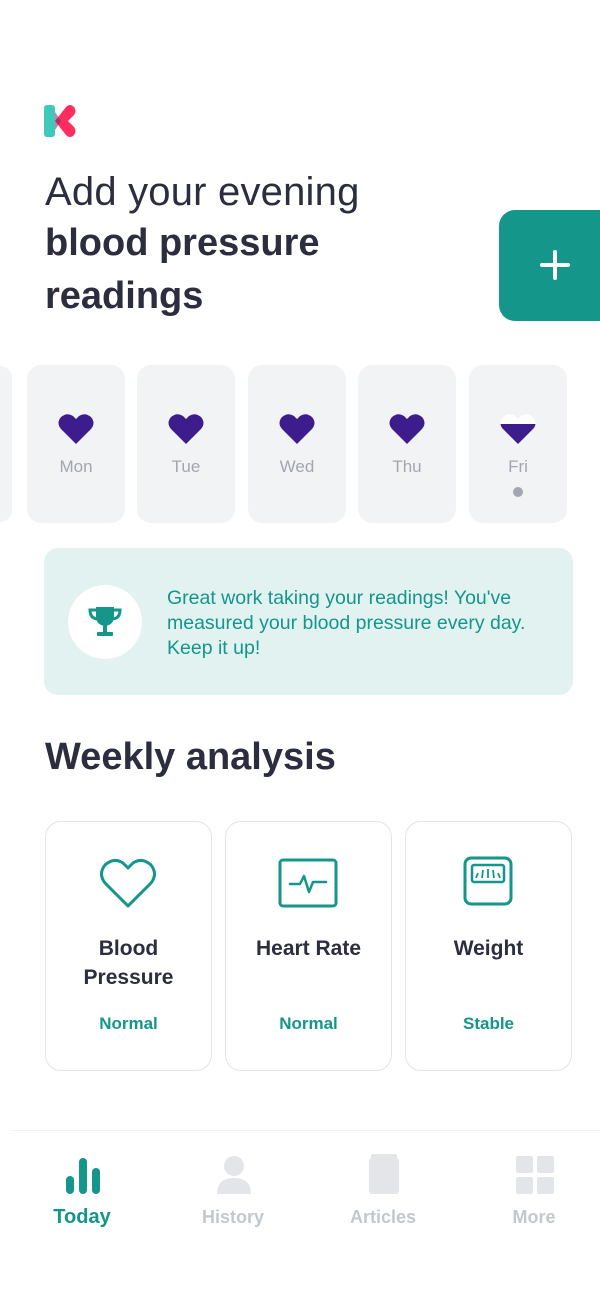  I want to click on app-logo-icon, so click(60, 121).